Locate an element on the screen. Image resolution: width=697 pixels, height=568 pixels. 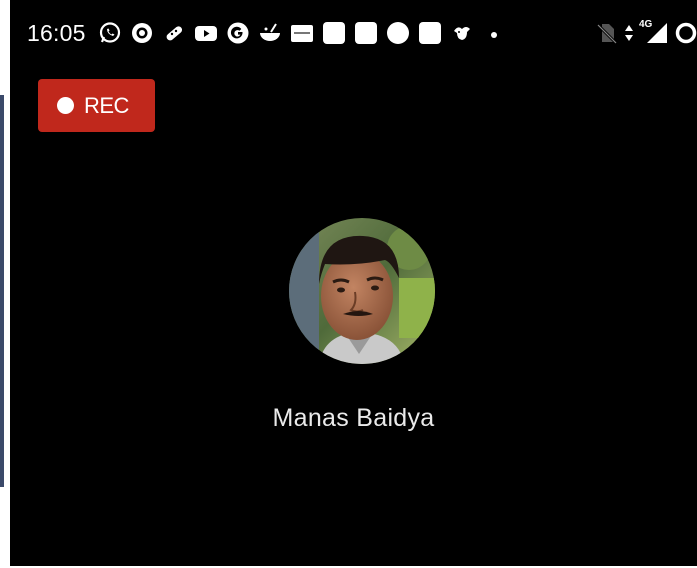
pill-icon is located at coordinates (174, 33).